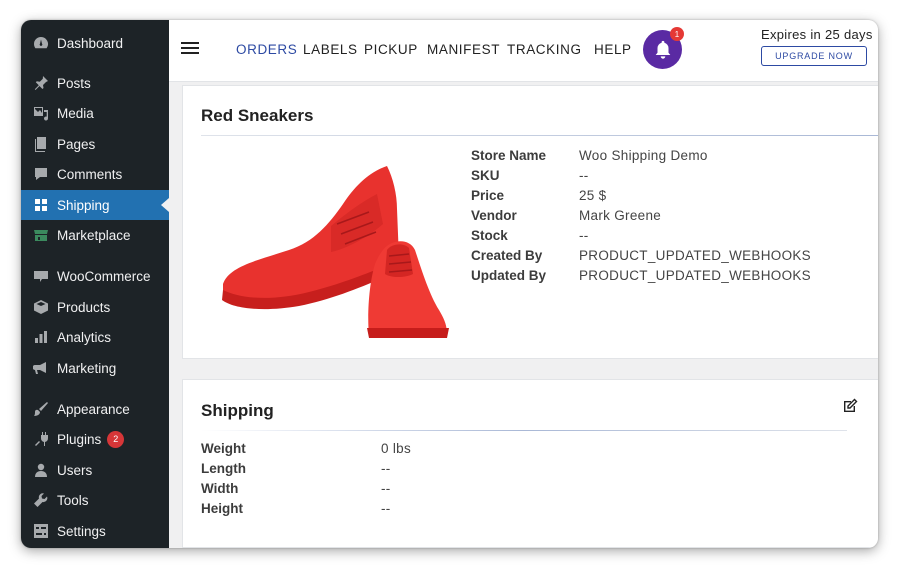 This screenshot has height=568, width=900. I want to click on bar-chart-icon, so click(41, 337).